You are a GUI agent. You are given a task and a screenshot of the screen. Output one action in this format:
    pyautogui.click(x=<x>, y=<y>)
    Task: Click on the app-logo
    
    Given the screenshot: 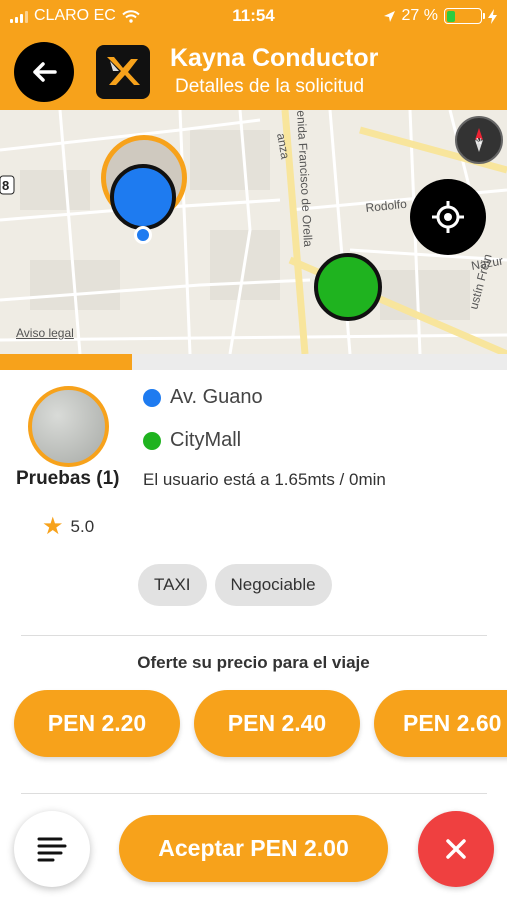 What is the action you would take?
    pyautogui.click(x=123, y=72)
    